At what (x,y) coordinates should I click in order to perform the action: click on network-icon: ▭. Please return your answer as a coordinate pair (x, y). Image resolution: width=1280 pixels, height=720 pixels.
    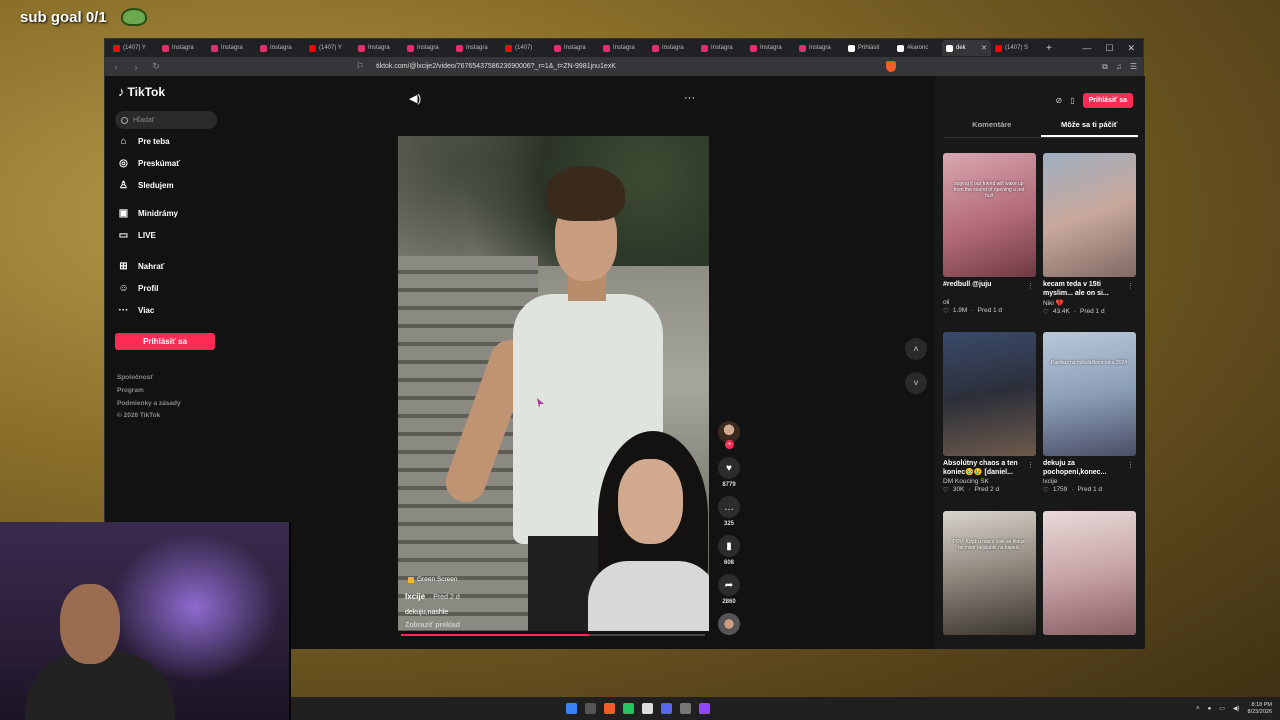
    Looking at the image, I should click on (1222, 708).